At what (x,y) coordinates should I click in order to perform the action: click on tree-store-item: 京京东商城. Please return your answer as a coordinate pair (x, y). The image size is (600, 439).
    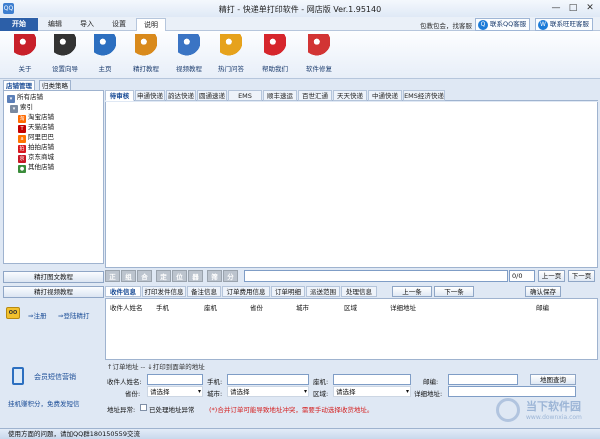
    Looking at the image, I should click on (36, 158).